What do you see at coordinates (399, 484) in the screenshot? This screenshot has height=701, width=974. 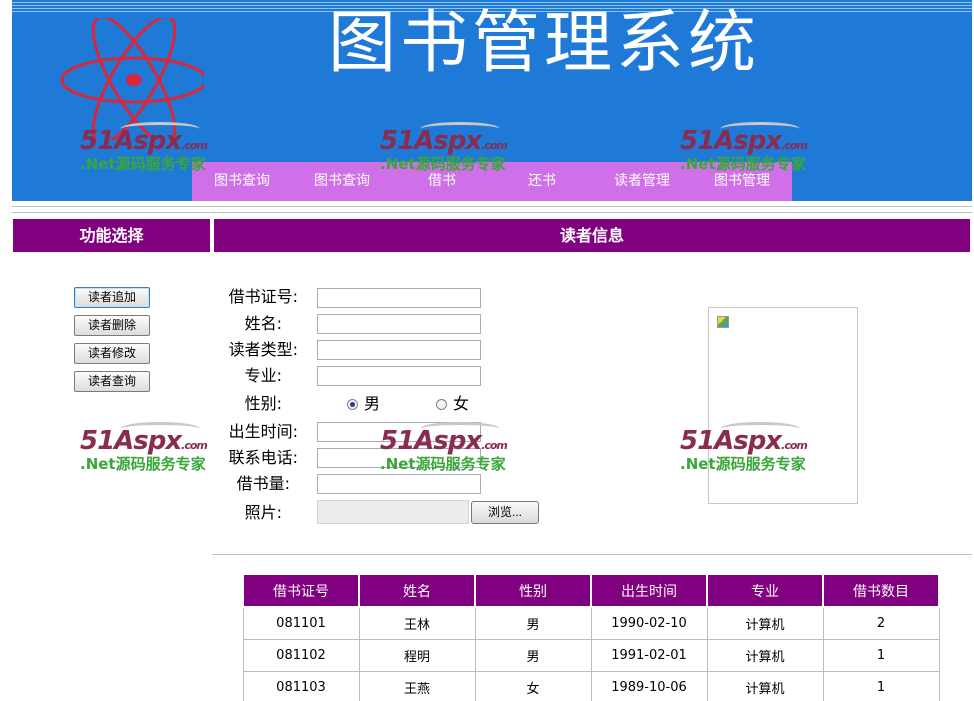 I see `borrow-count-field` at bounding box center [399, 484].